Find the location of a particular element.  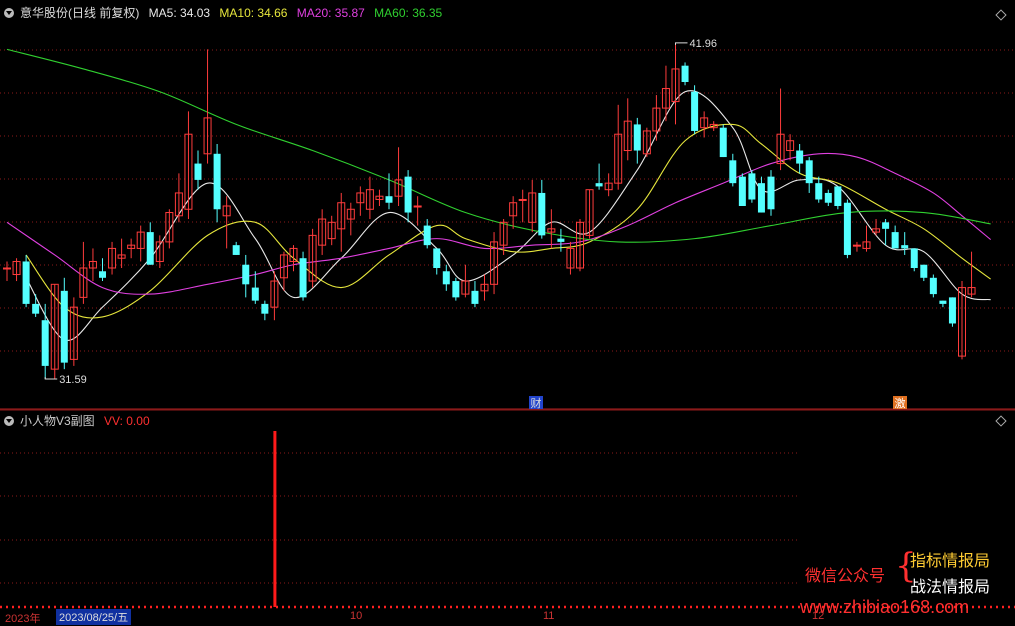

watermark-wechat: 微信公众号 is located at coordinates (845, 576).